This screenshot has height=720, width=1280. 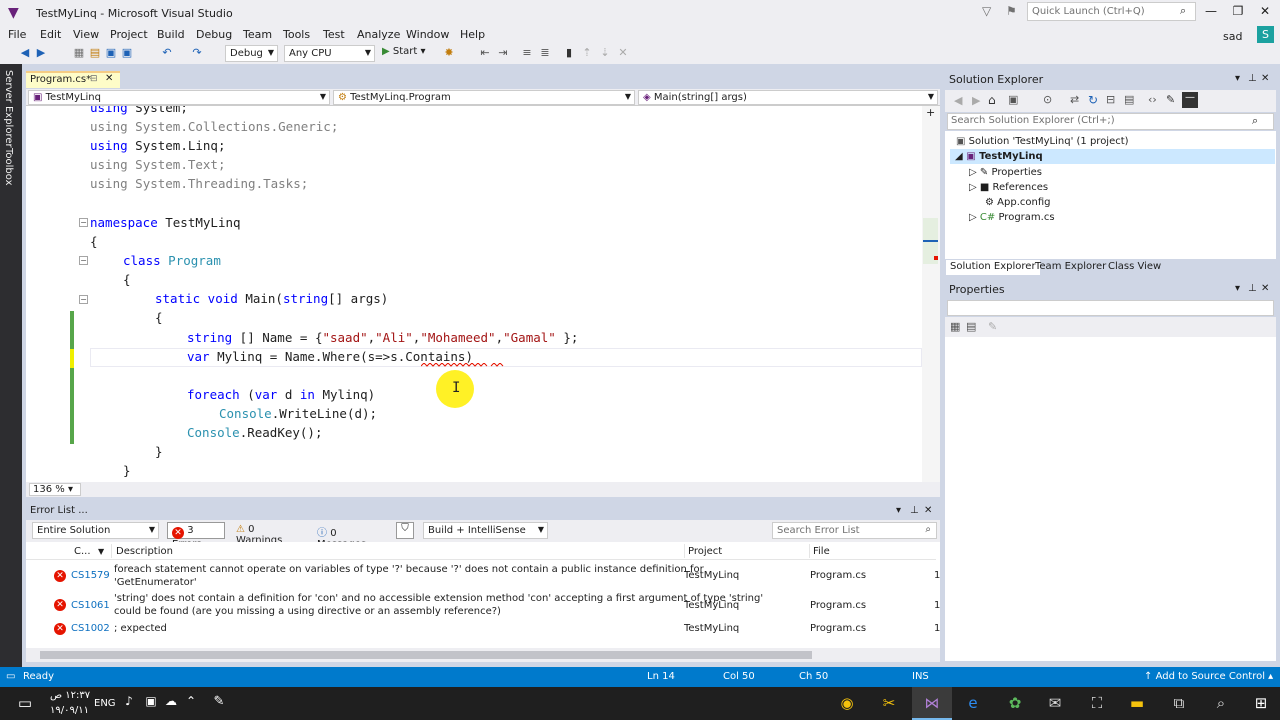 What do you see at coordinates (8, 109) in the screenshot?
I see `server-explorer-tab: Server Explorer` at bounding box center [8, 109].